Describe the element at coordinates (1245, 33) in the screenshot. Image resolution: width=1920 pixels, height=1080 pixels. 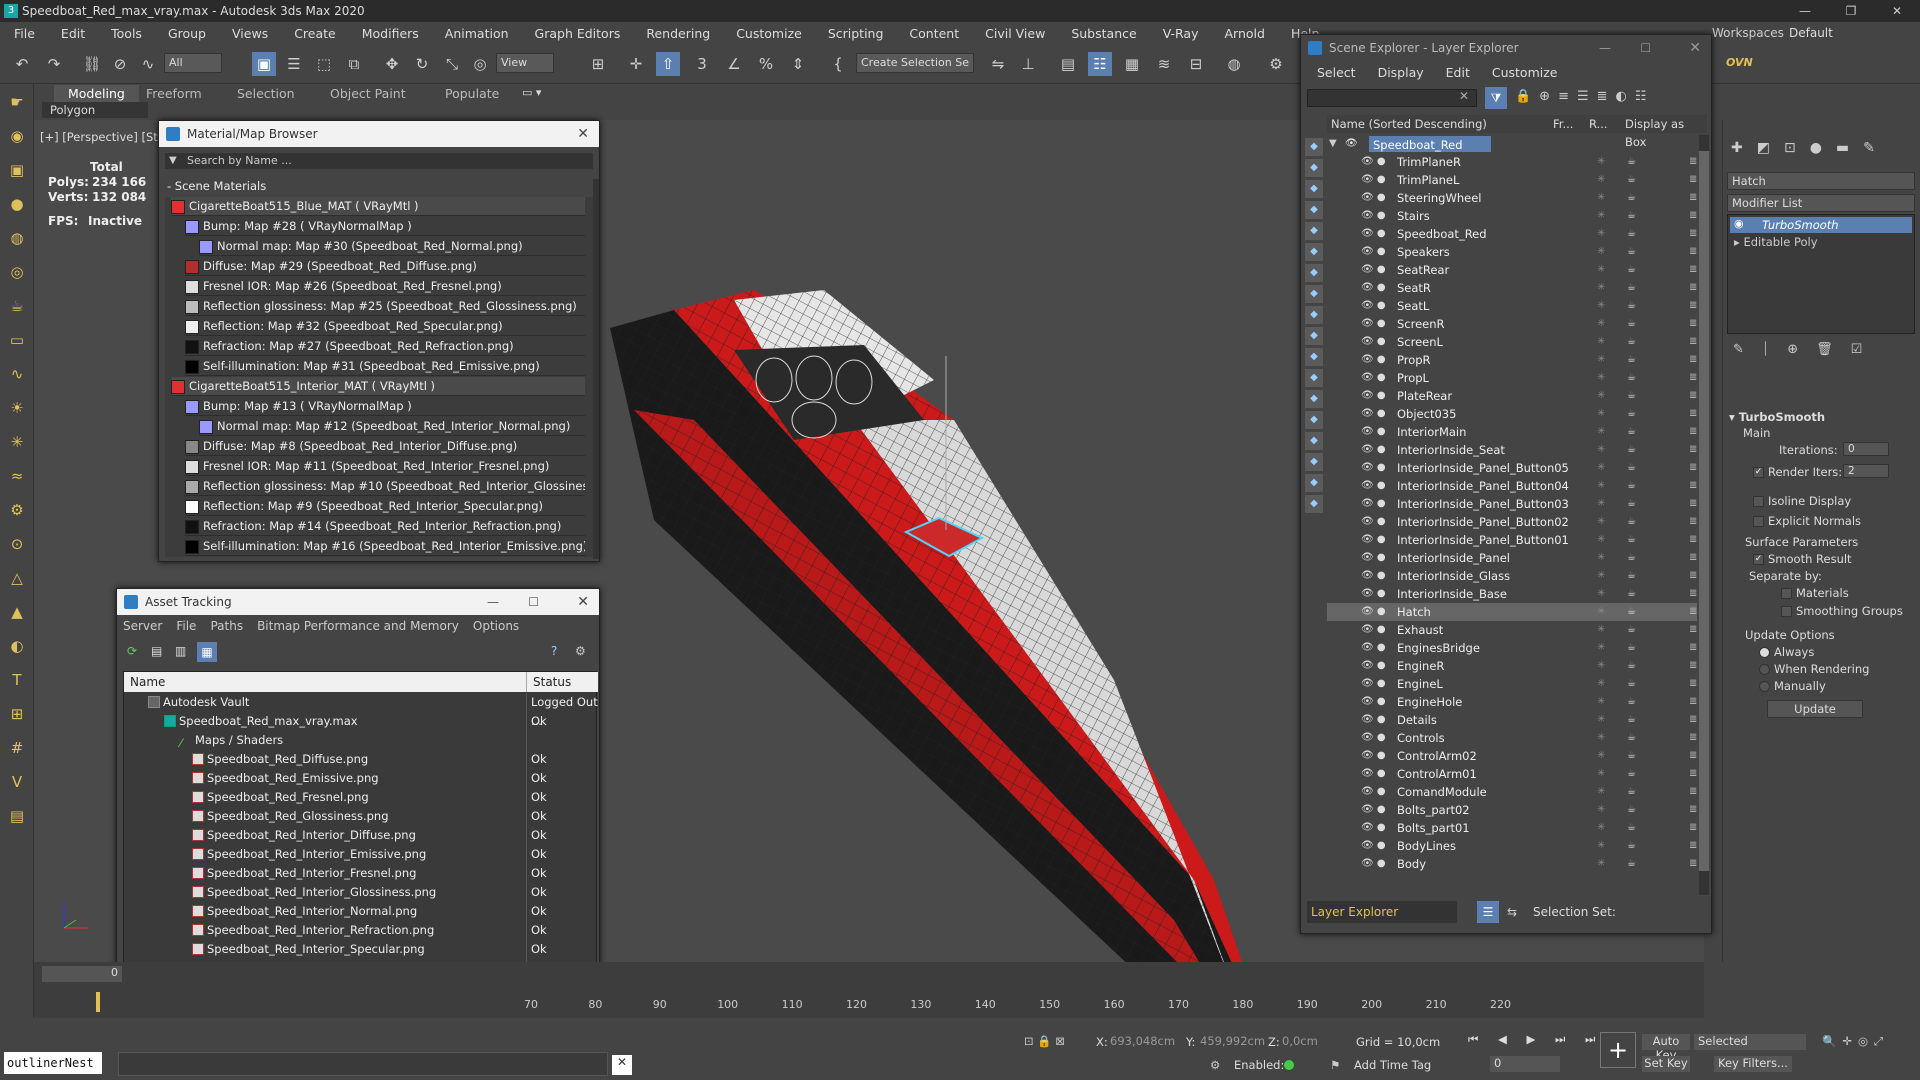
I see `menu-arnold: Arnold` at that location.